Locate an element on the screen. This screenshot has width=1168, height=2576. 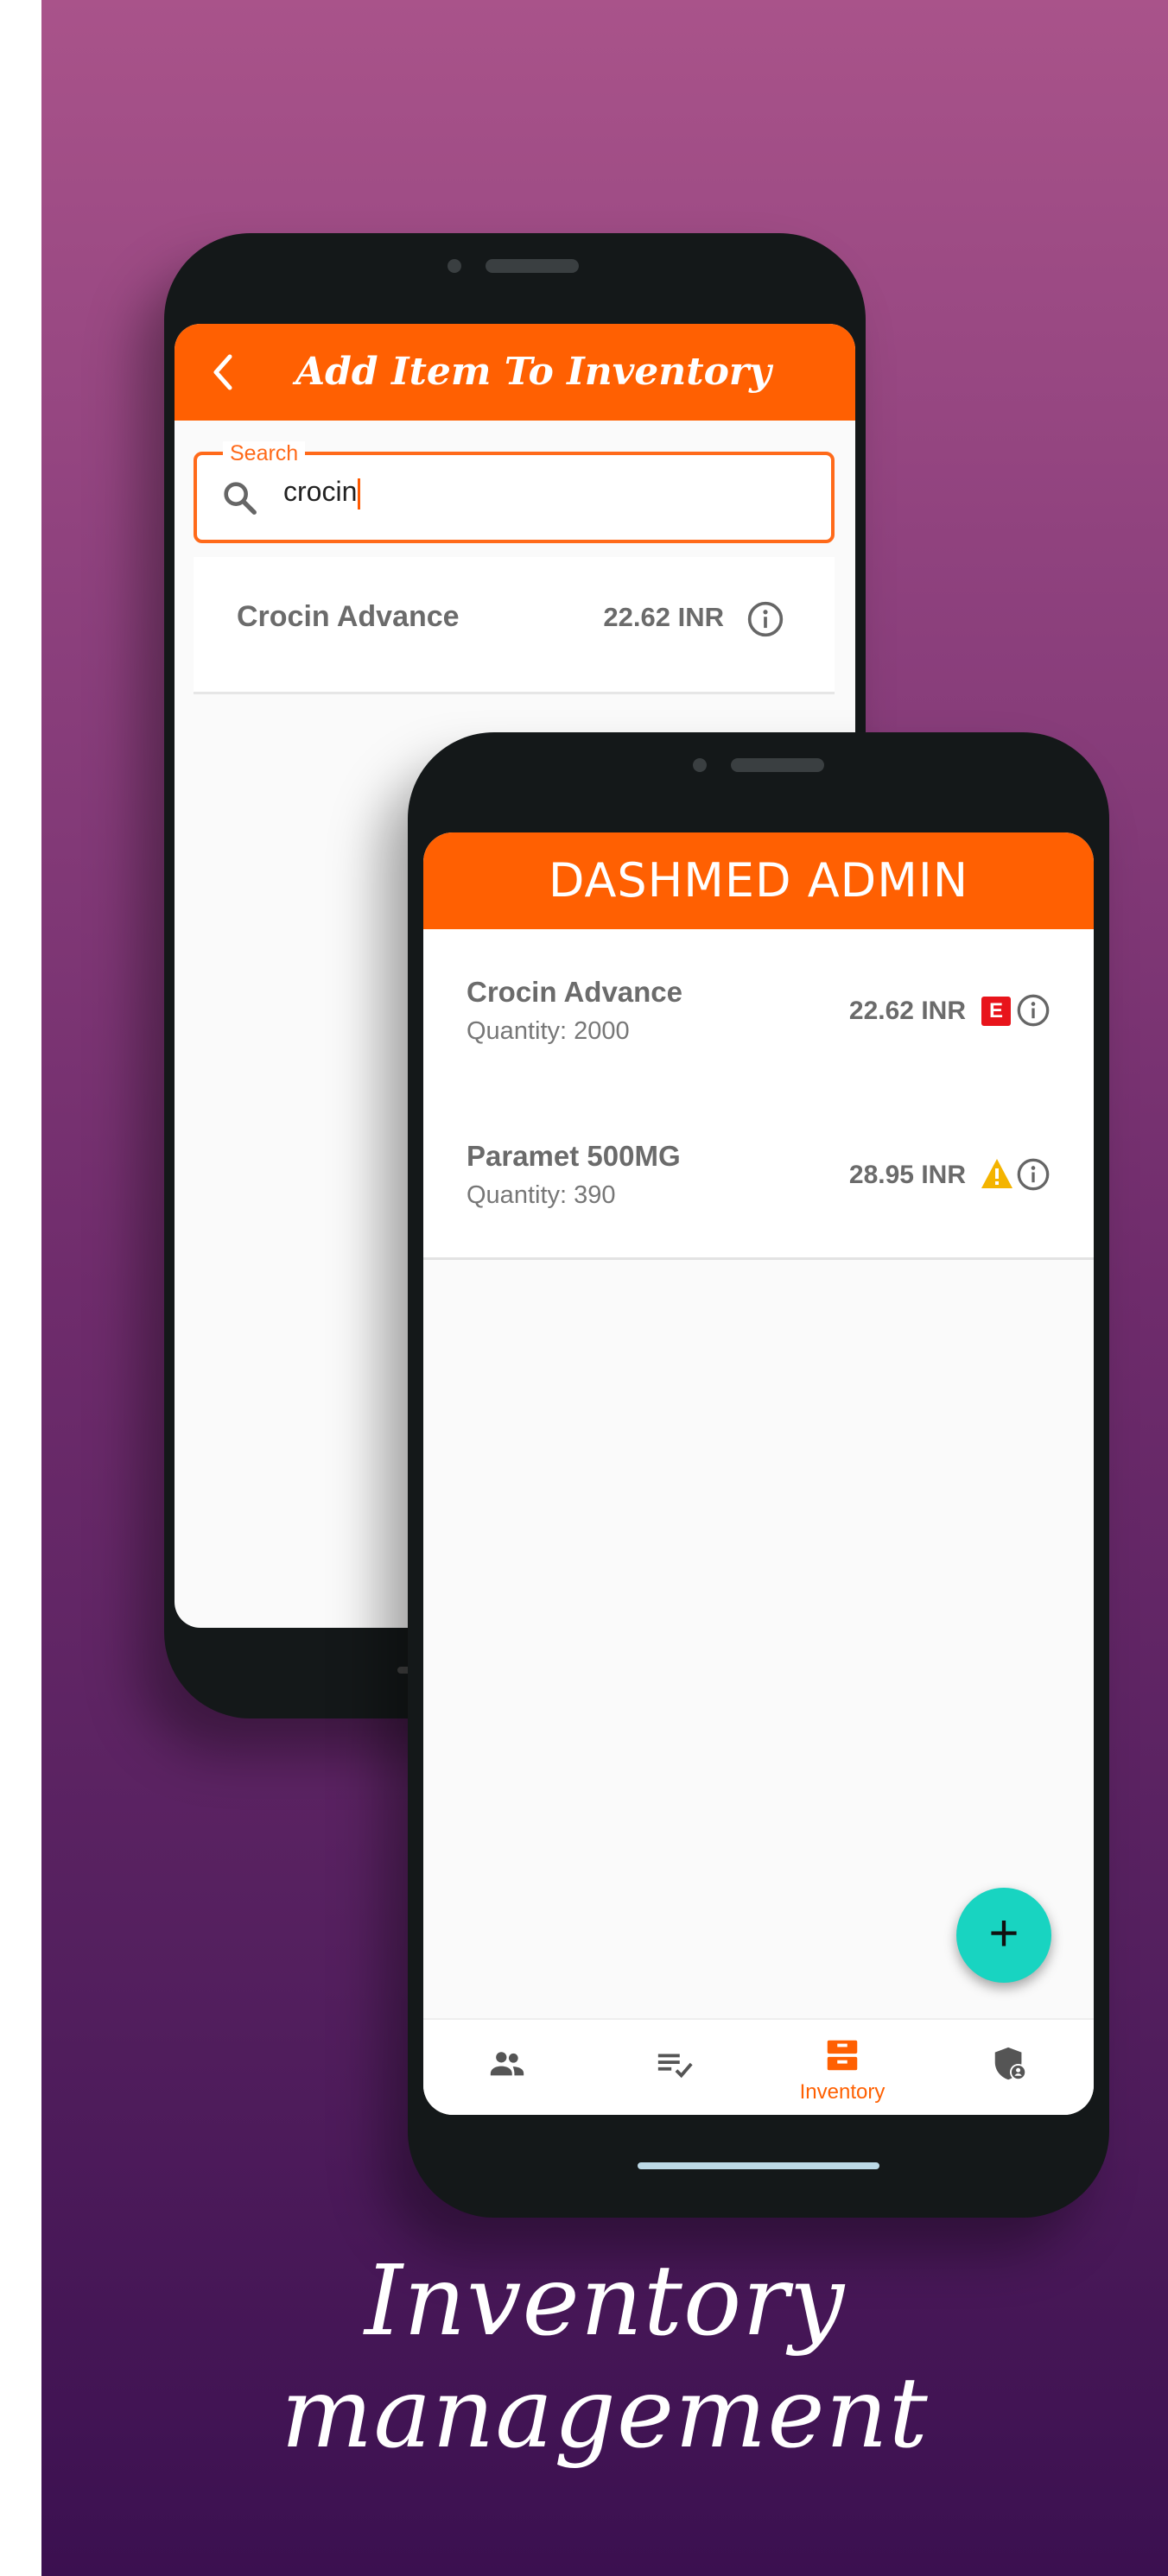
nav-admin is located at coordinates (1010, 2067).